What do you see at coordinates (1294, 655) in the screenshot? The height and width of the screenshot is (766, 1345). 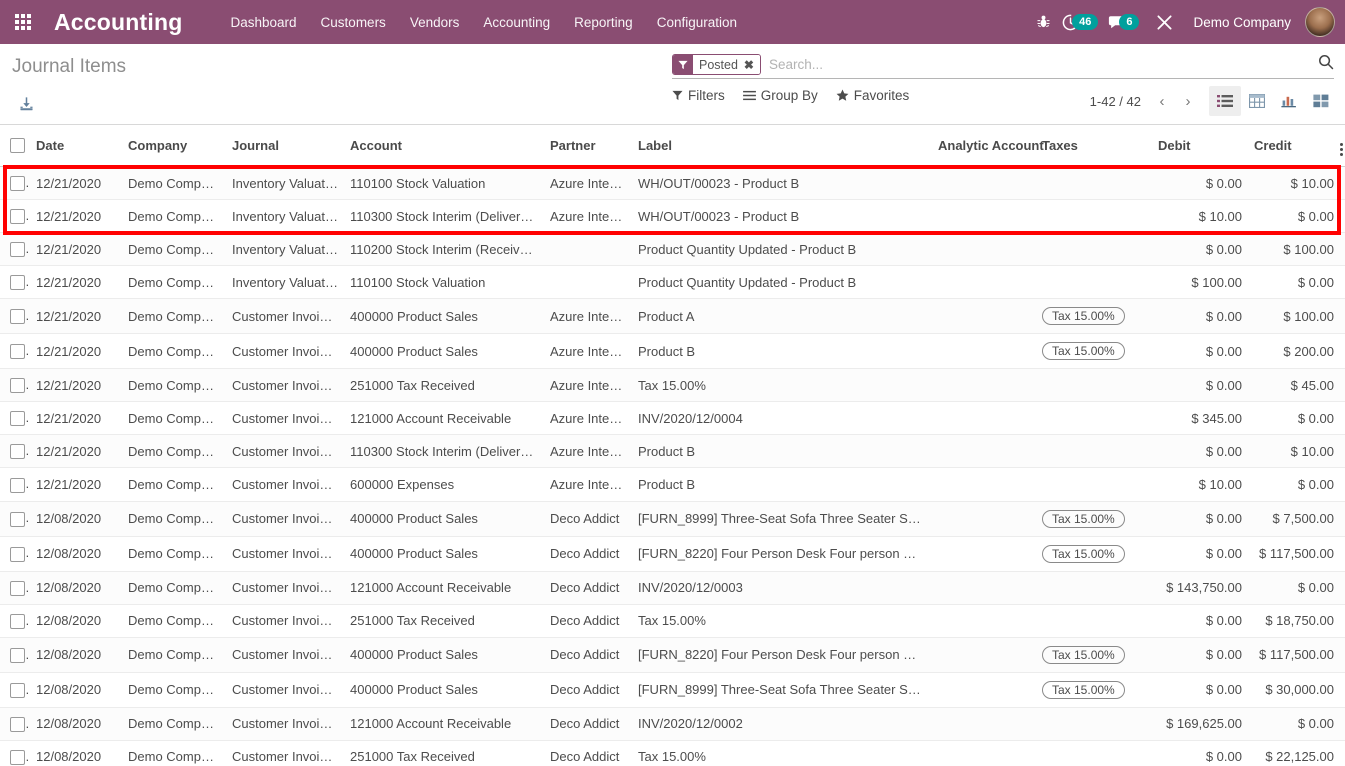 I see `cell-credit: $ 117,500.00` at bounding box center [1294, 655].